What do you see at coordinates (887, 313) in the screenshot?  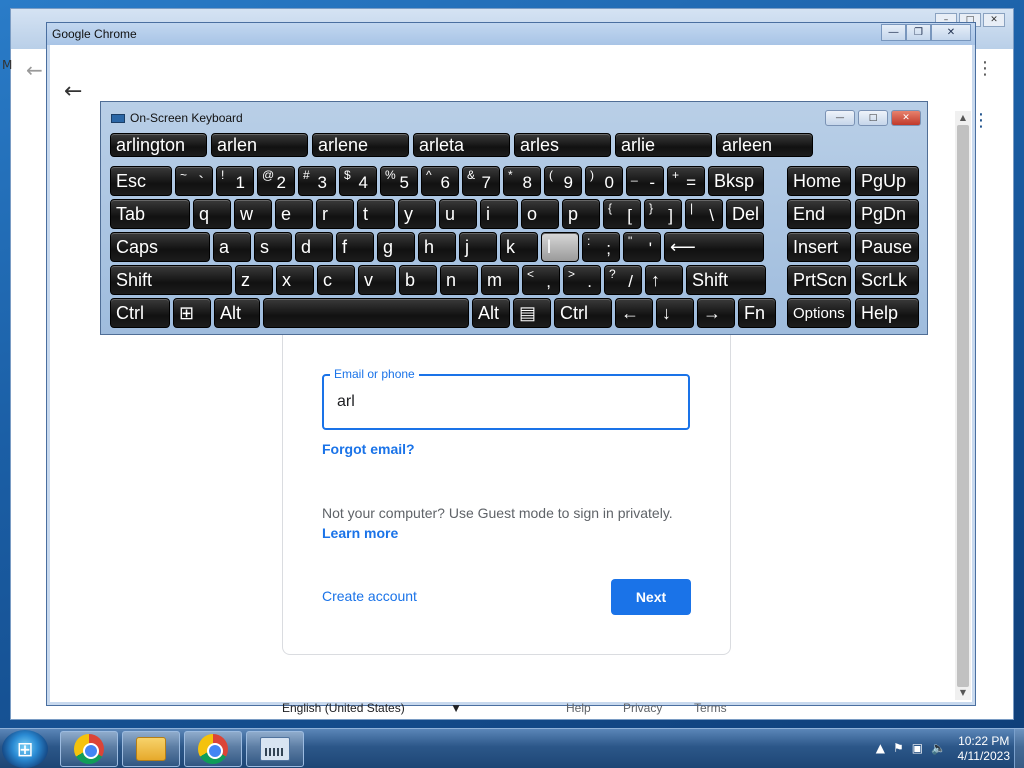 I see `key-help: Help` at bounding box center [887, 313].